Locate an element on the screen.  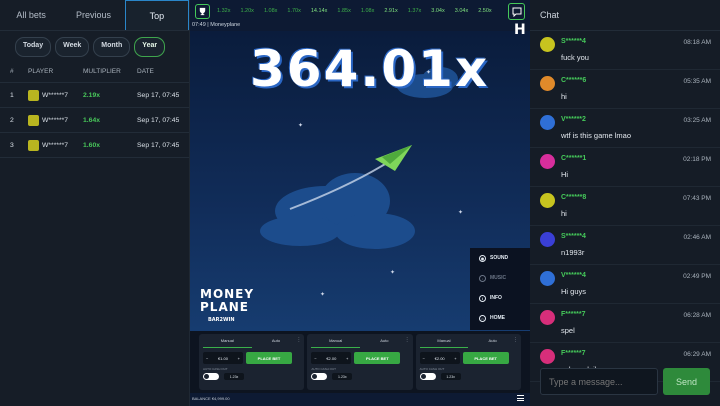
auto-cashout-label: AUTO CASH OUT is located at coordinates (323, 369).